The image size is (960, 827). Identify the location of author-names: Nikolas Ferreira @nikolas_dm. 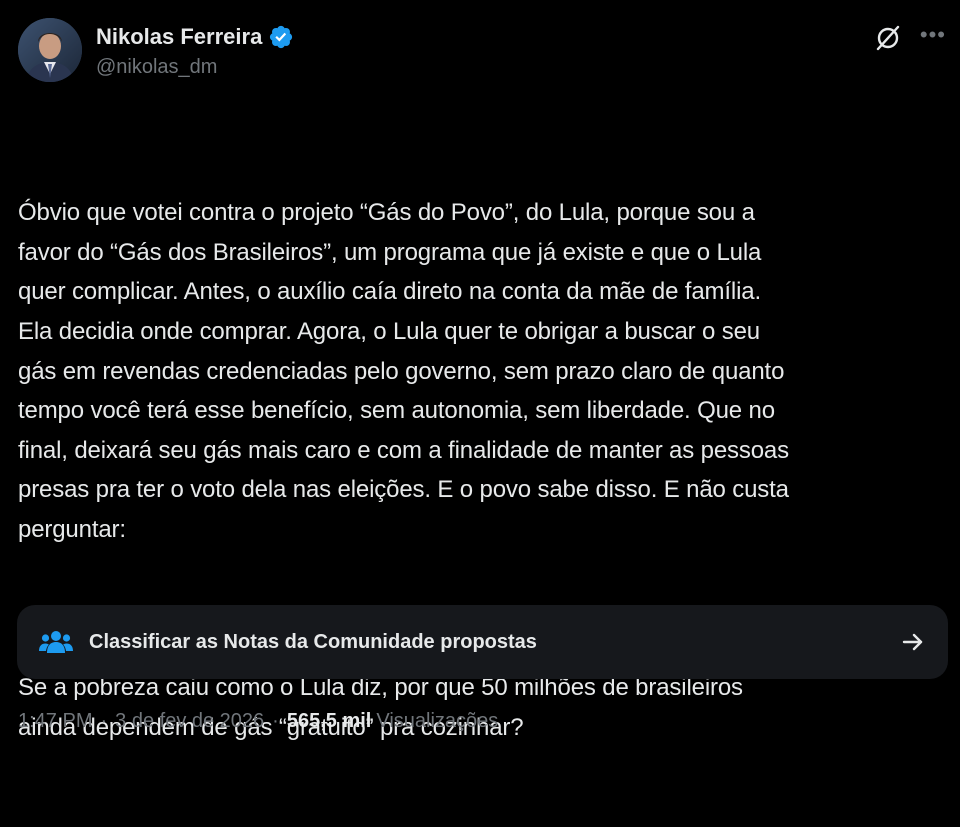
(195, 50).